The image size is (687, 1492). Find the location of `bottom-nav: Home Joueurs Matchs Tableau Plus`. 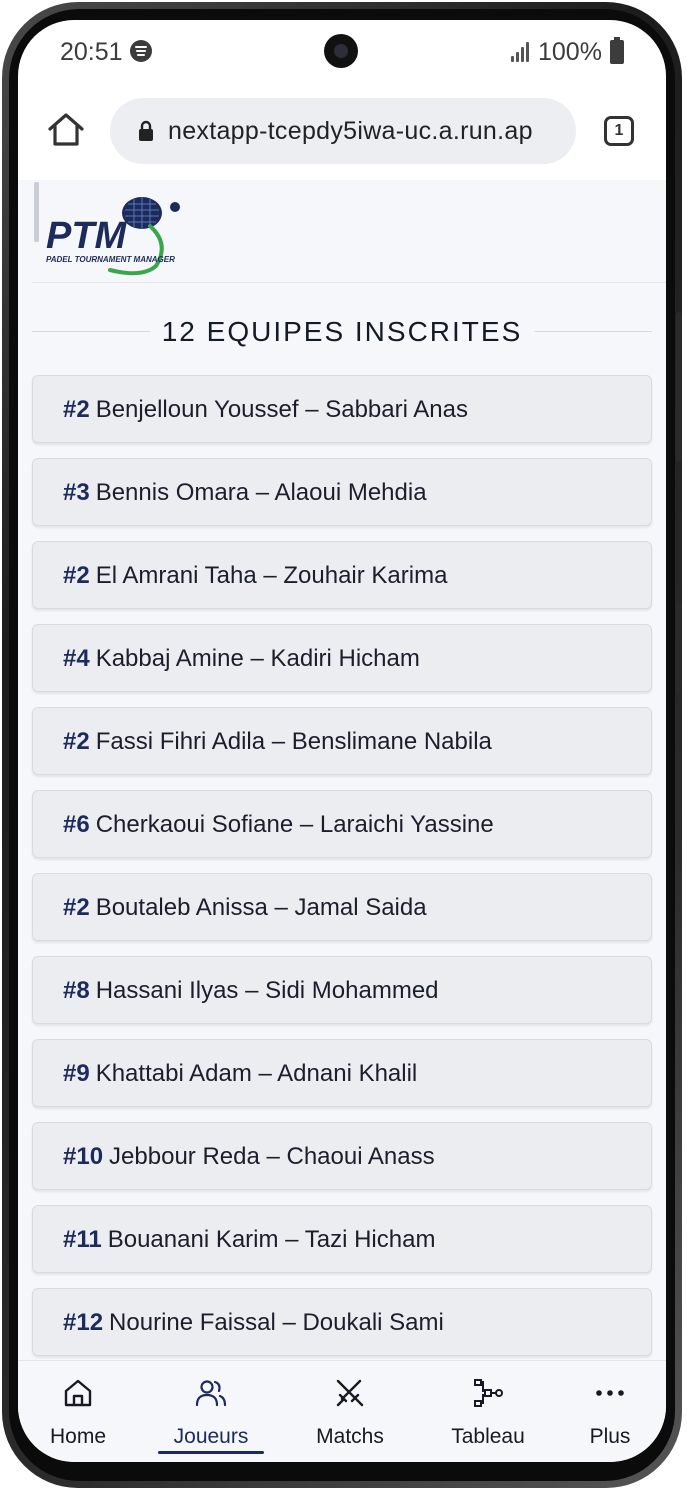

bottom-nav: Home Joueurs Matchs Tableau Plus is located at coordinates (342, 1411).